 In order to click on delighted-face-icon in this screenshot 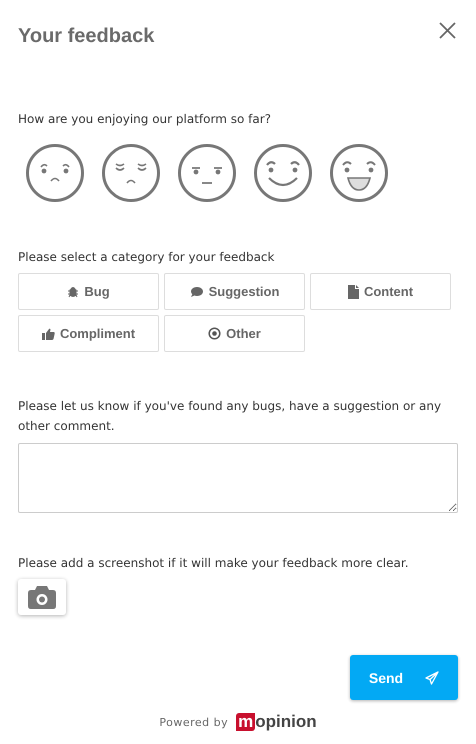, I will do `click(359, 173)`.